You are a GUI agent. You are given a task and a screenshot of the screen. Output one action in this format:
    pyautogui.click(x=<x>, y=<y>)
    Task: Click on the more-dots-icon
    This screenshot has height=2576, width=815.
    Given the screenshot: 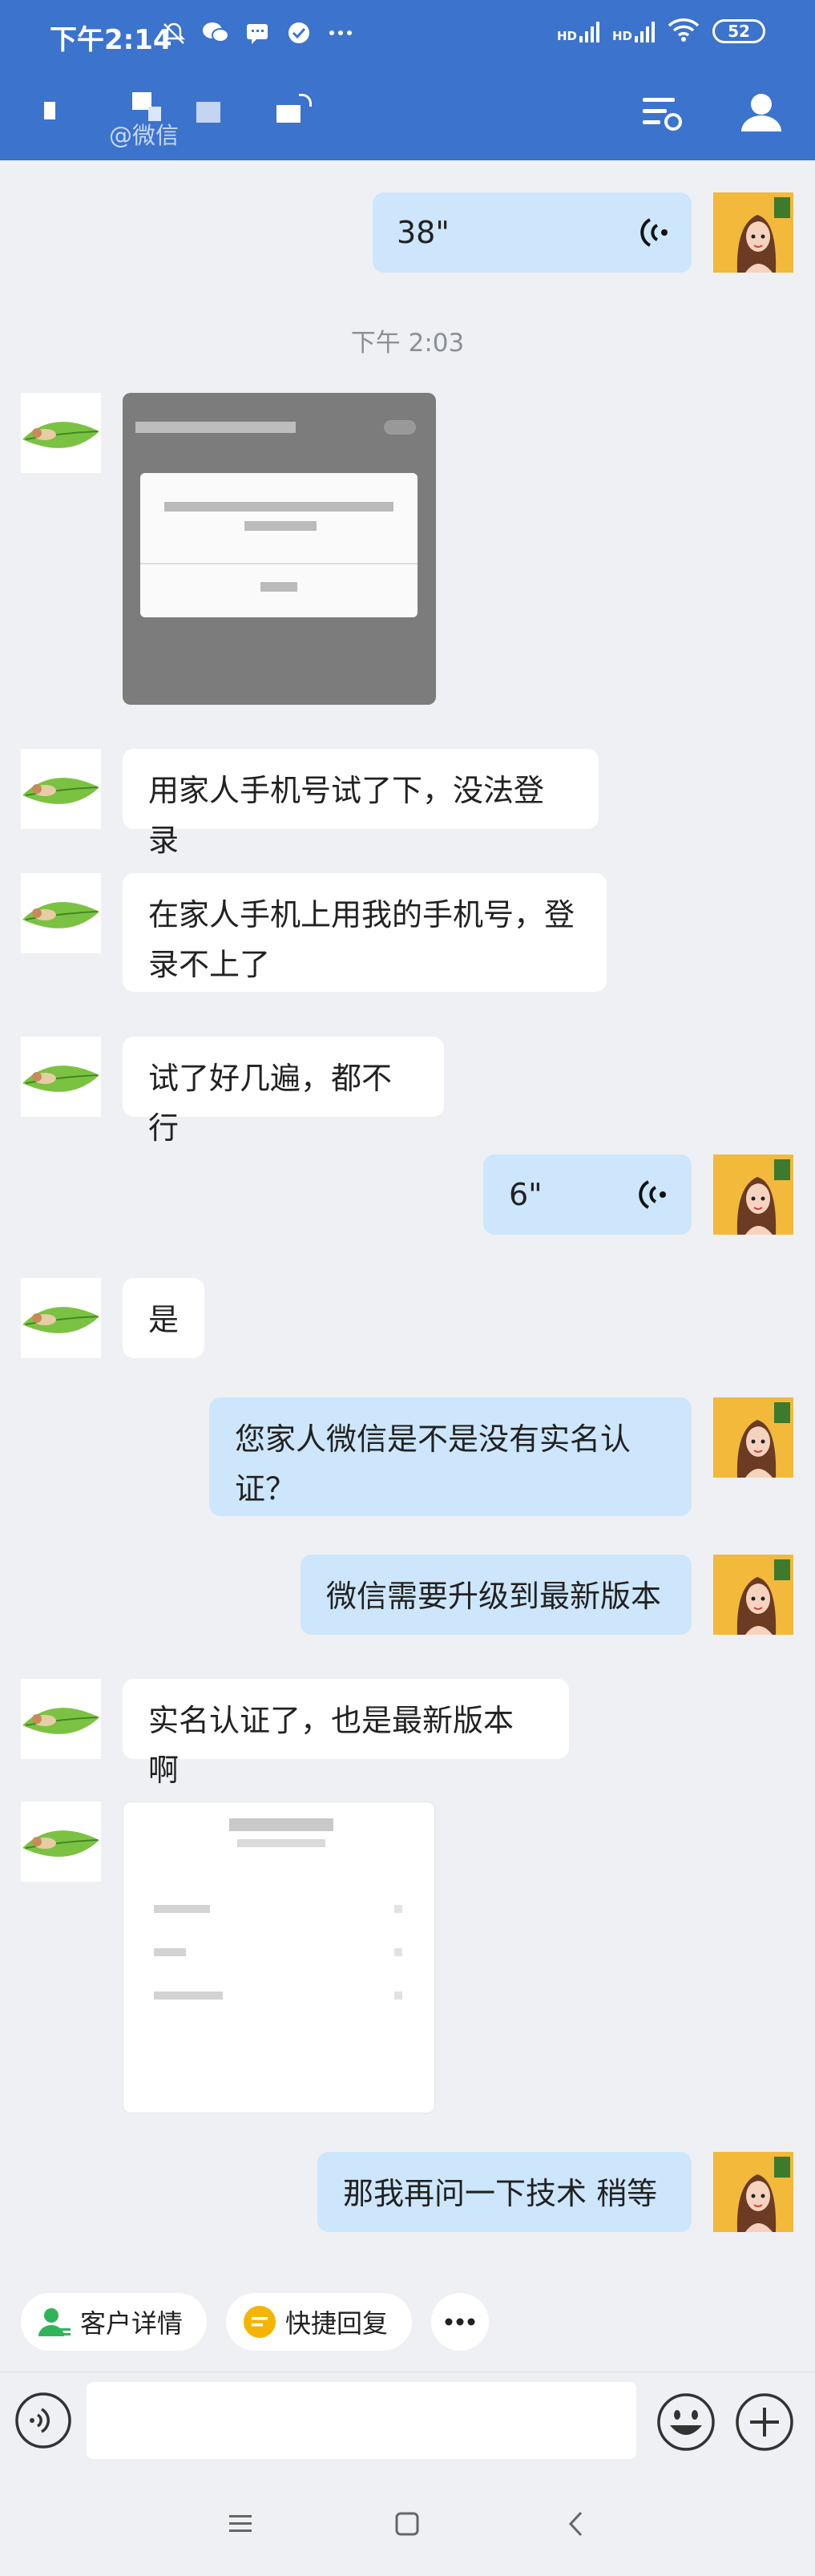 What is the action you would take?
    pyautogui.click(x=460, y=2322)
    